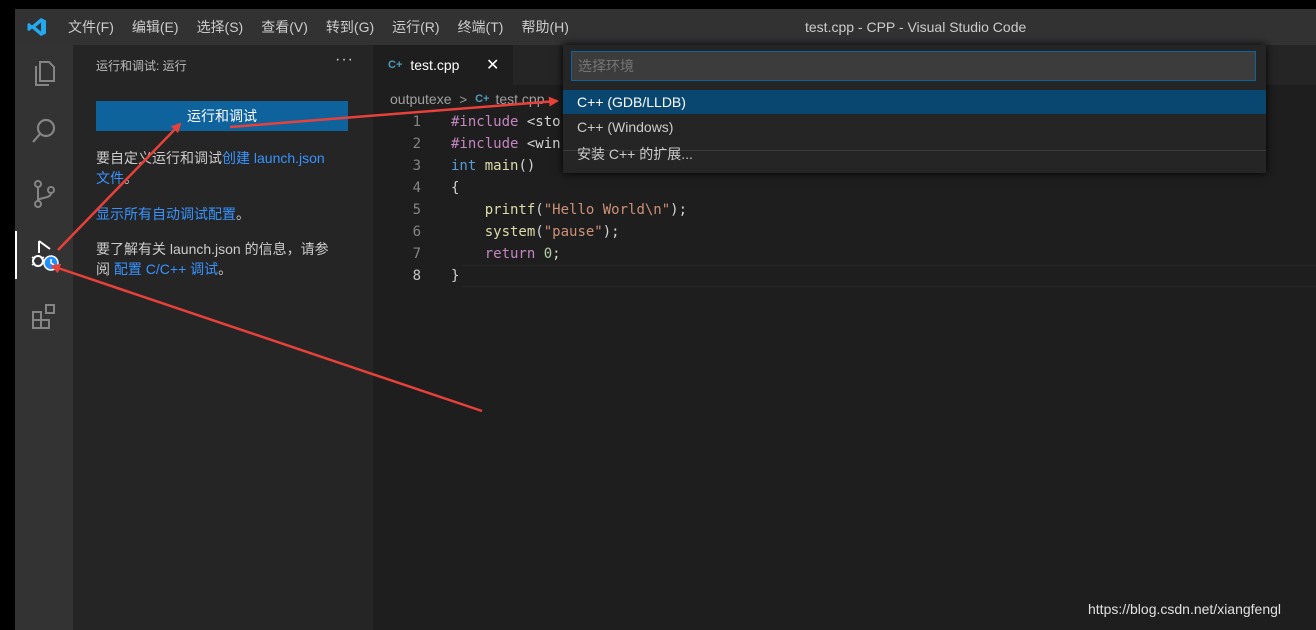  I want to click on line-source: {, so click(455, 188).